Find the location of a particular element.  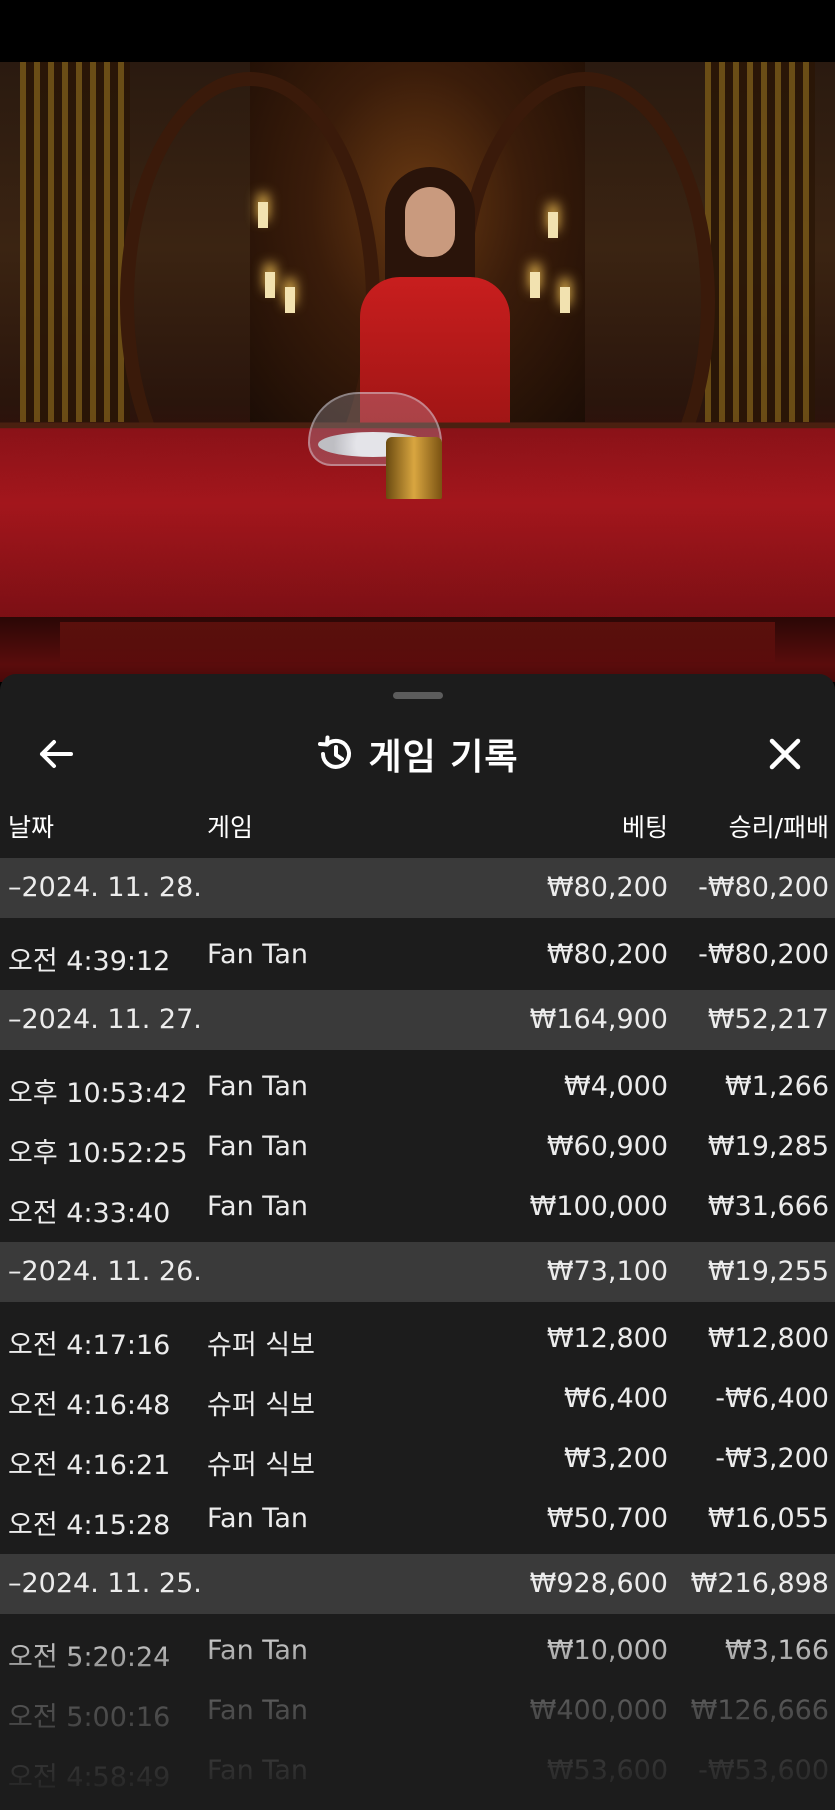

group-bet-total: ₩928,600 is located at coordinates (598, 1583).